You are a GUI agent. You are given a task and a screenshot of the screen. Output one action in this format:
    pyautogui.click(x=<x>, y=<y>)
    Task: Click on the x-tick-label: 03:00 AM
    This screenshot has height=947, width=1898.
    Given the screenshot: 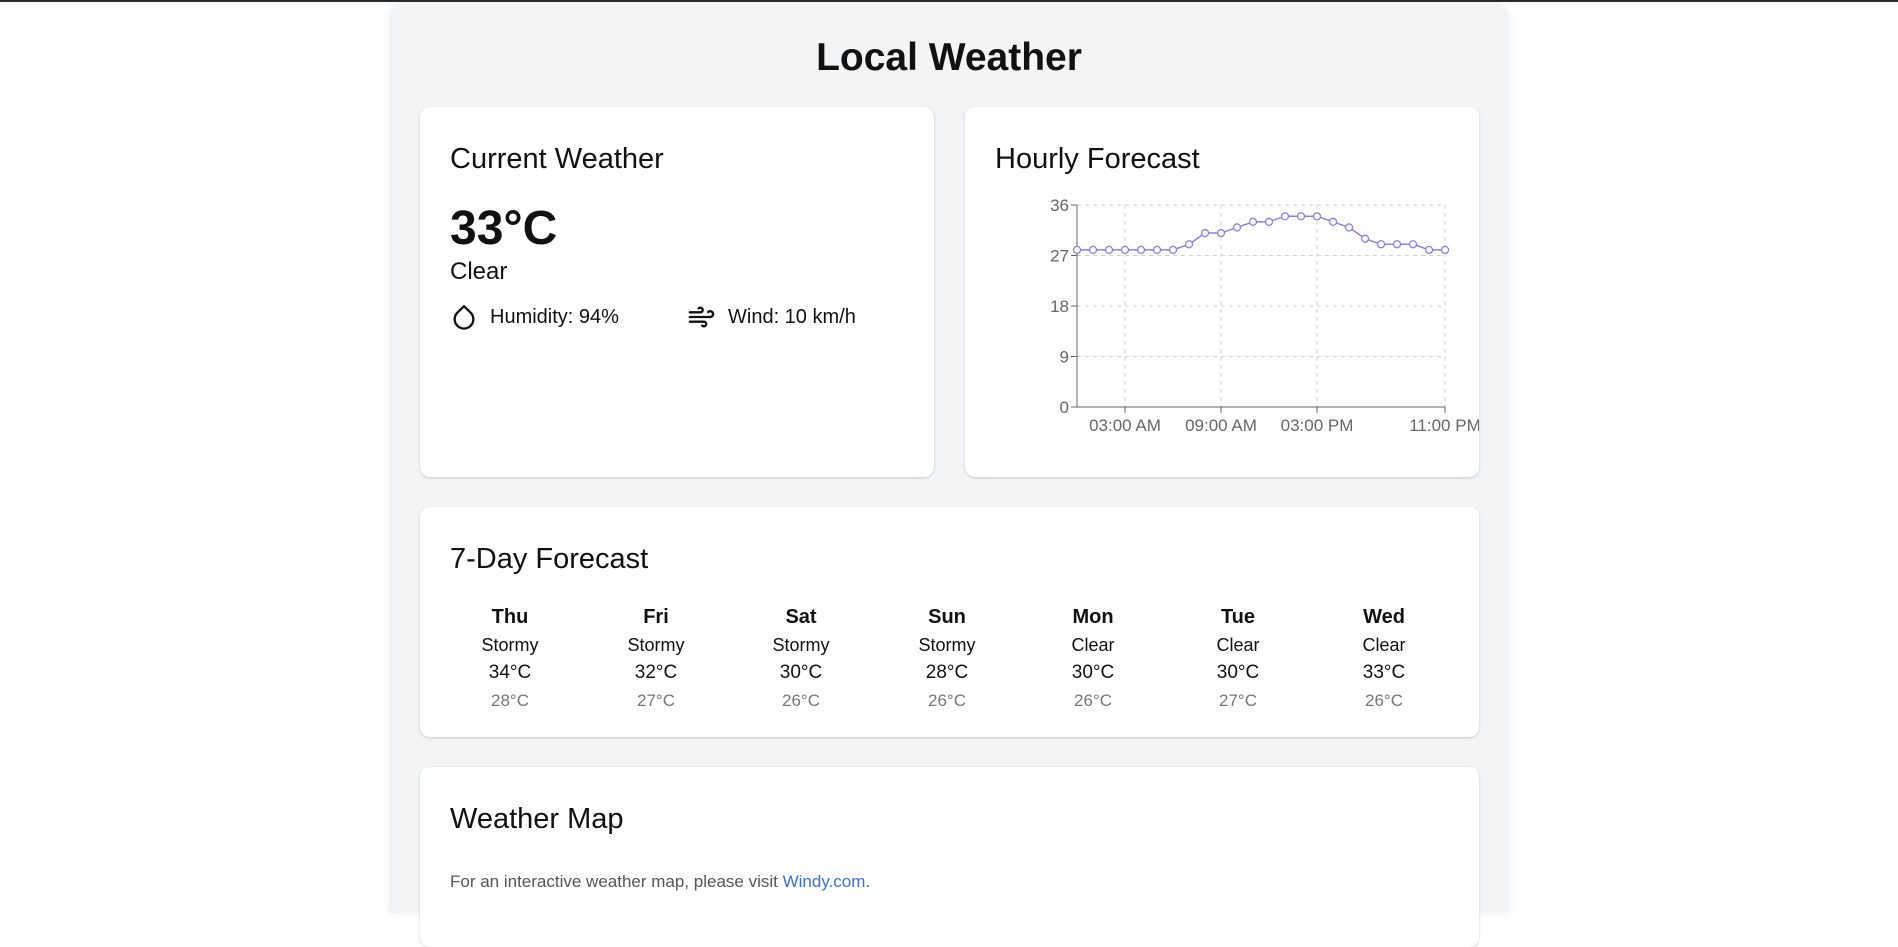 What is the action you would take?
    pyautogui.click(x=1125, y=425)
    